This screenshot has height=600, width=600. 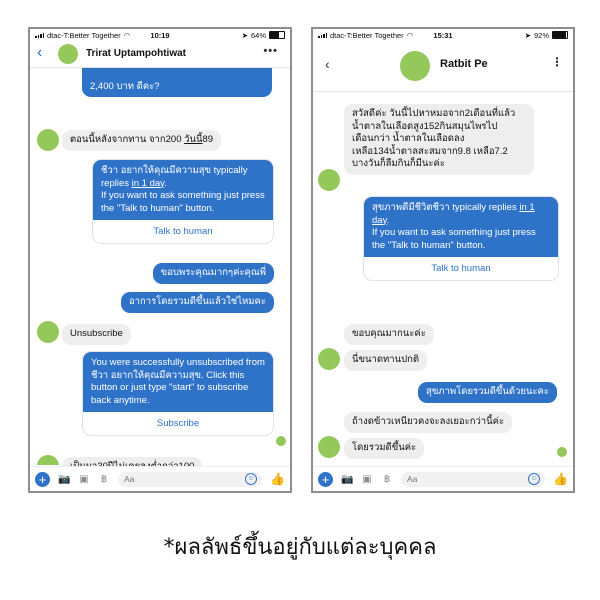 I want to click on status-time: 10:19, so click(x=160, y=35).